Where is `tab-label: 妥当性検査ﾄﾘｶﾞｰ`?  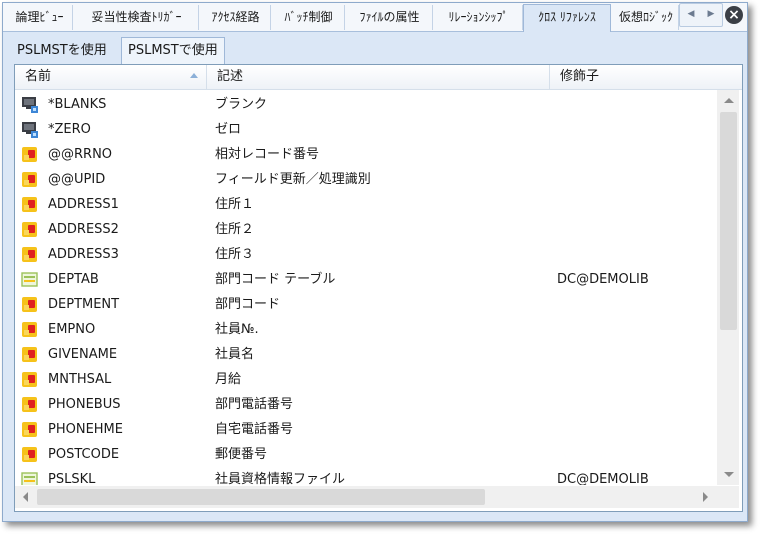 tab-label: 妥当性検査ﾄﾘｶﾞｰ is located at coordinates (136, 17).